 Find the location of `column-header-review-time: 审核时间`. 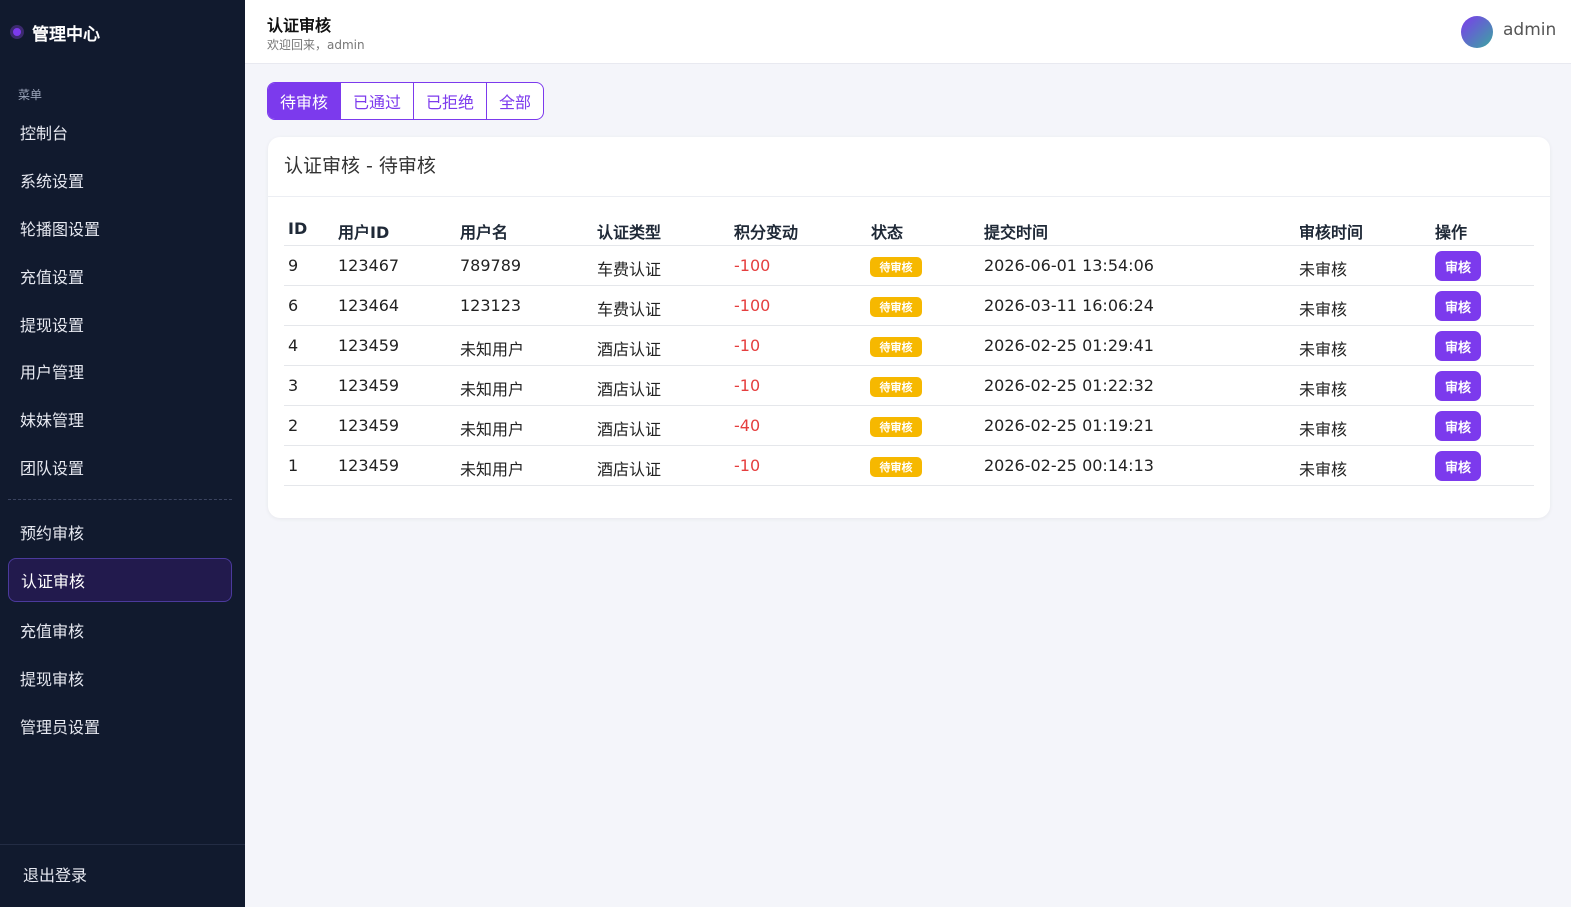

column-header-review-time: 审核时间 is located at coordinates (1331, 232).